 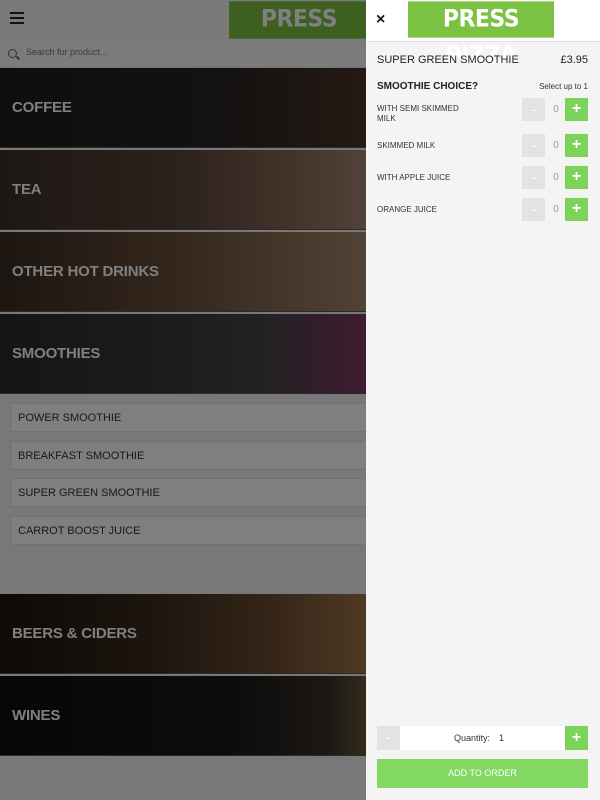 What do you see at coordinates (502, 738) in the screenshot?
I see `quantity-value: 1` at bounding box center [502, 738].